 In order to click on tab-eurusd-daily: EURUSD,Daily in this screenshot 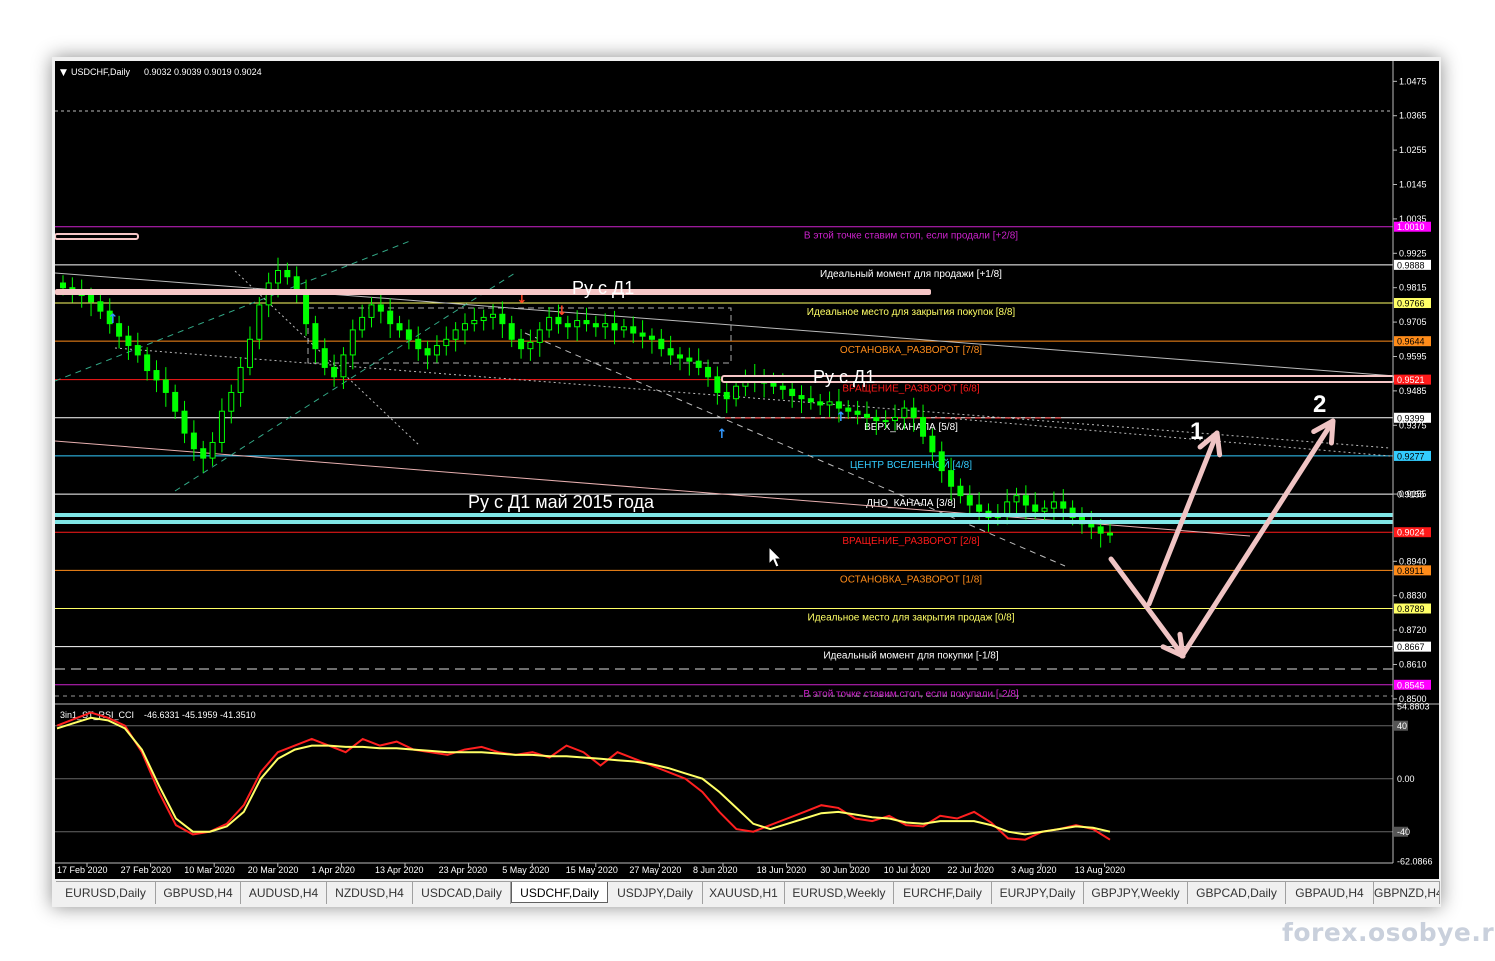, I will do `click(106, 893)`.